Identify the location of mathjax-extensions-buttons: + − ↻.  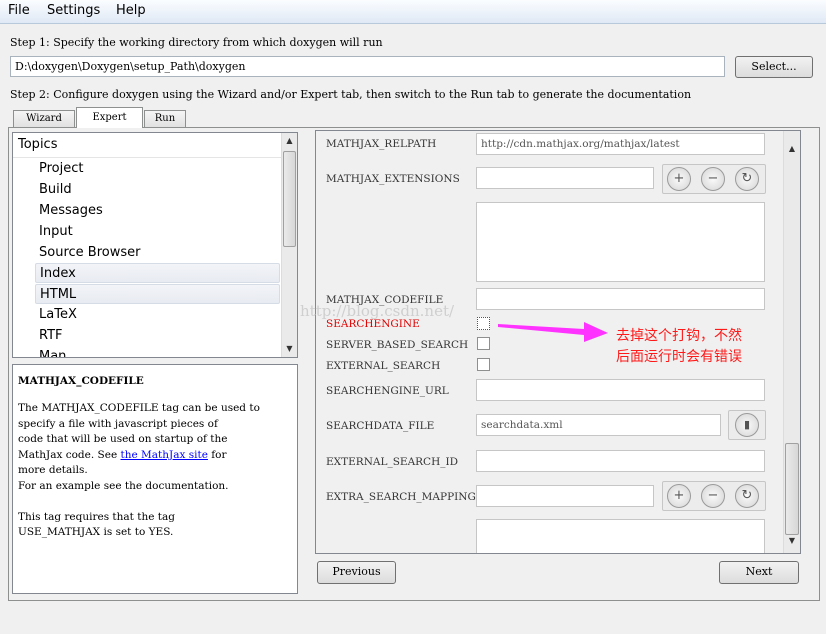
(714, 179).